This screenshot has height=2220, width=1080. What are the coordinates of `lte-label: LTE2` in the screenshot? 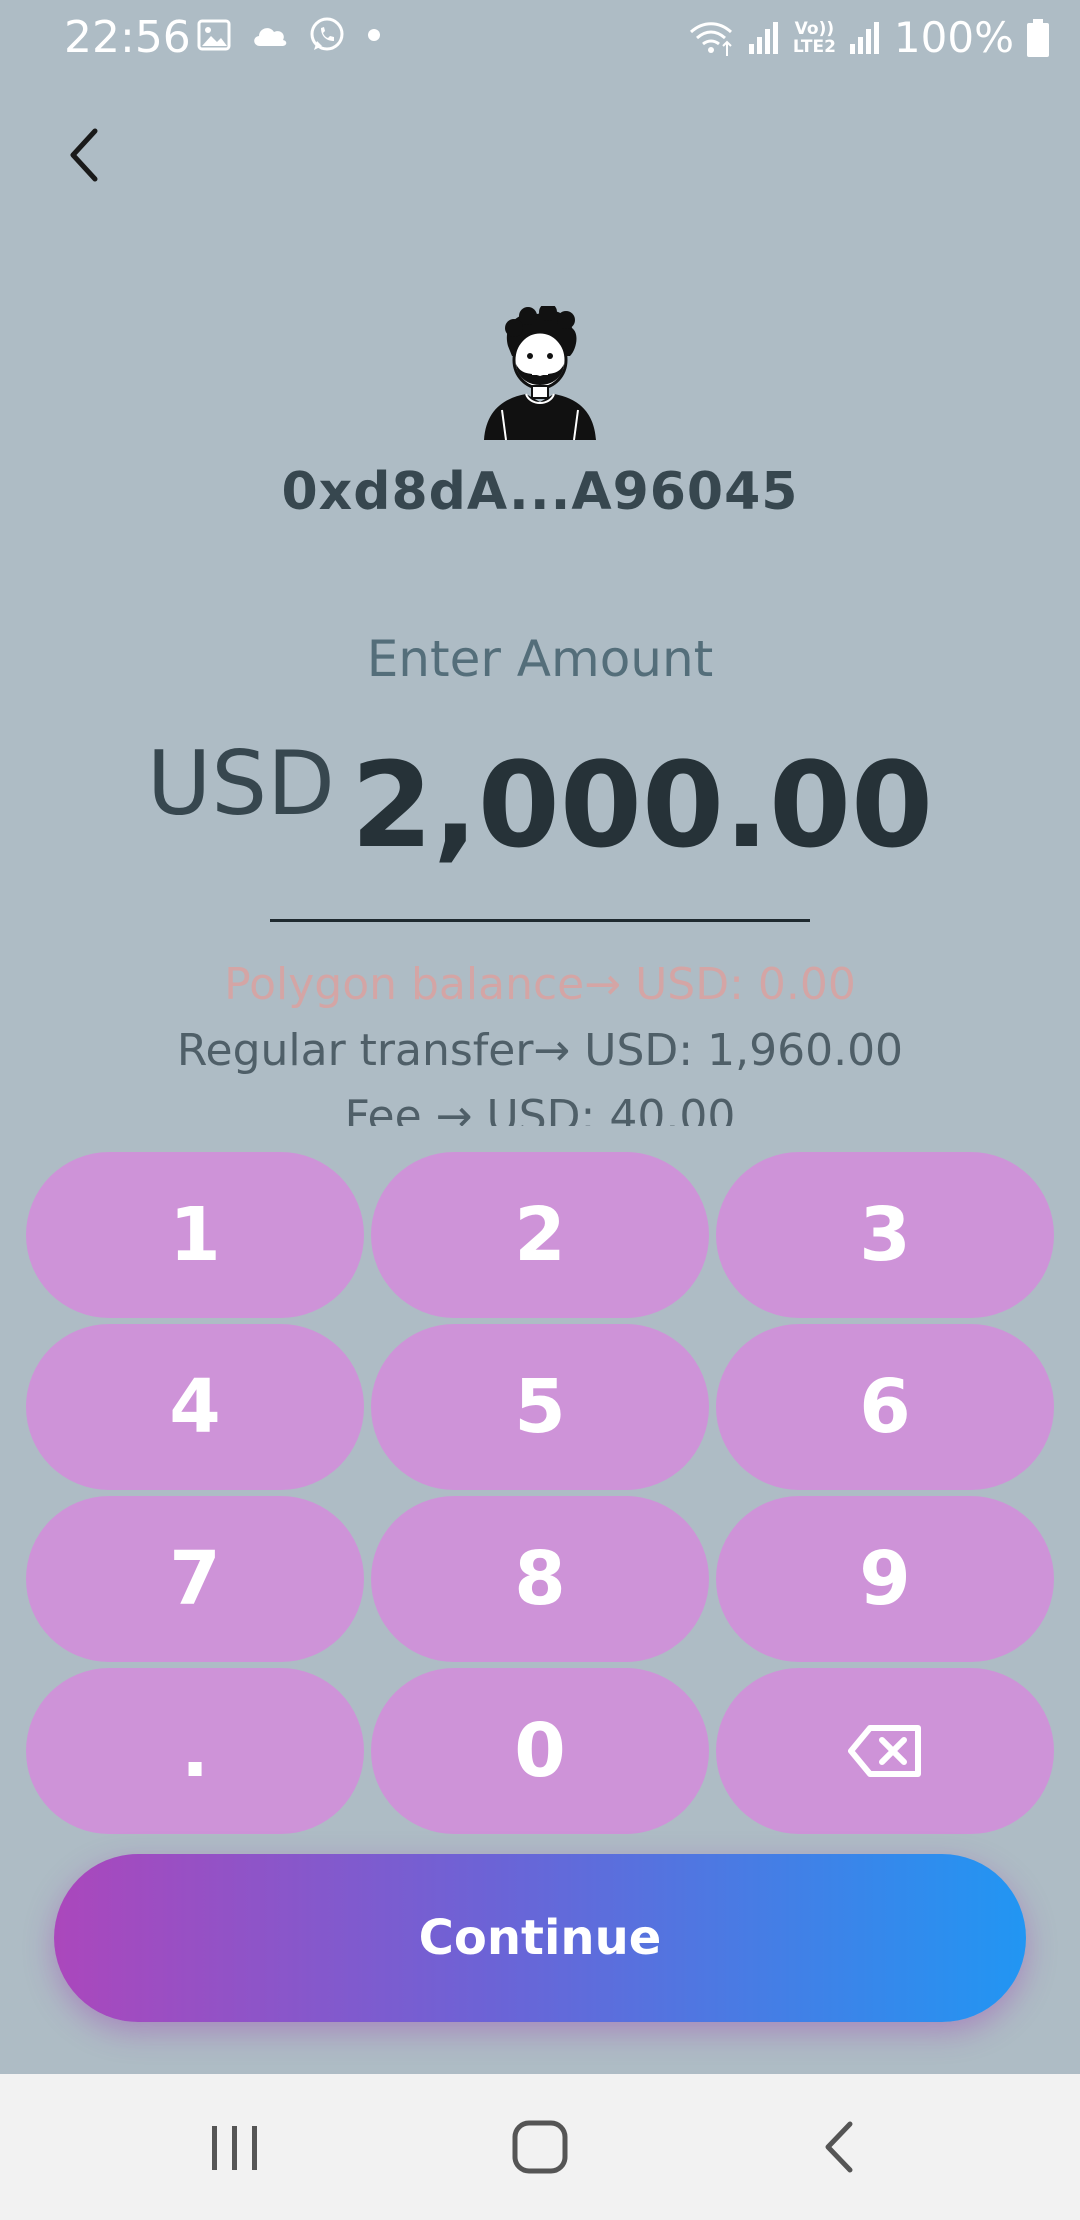 It's located at (814, 47).